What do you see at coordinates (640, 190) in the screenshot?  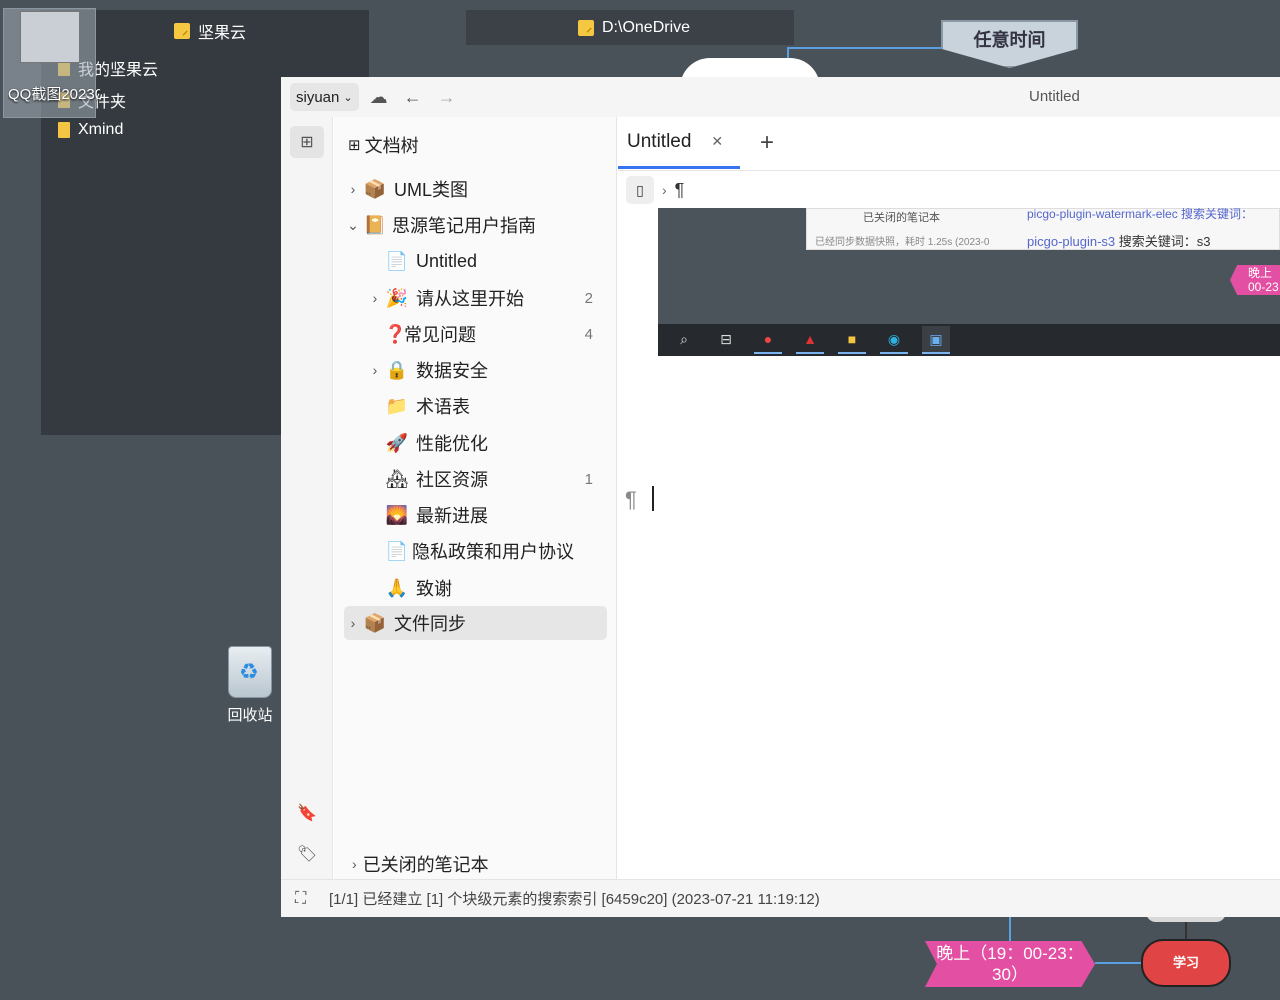 I see `document-icon: ▯` at bounding box center [640, 190].